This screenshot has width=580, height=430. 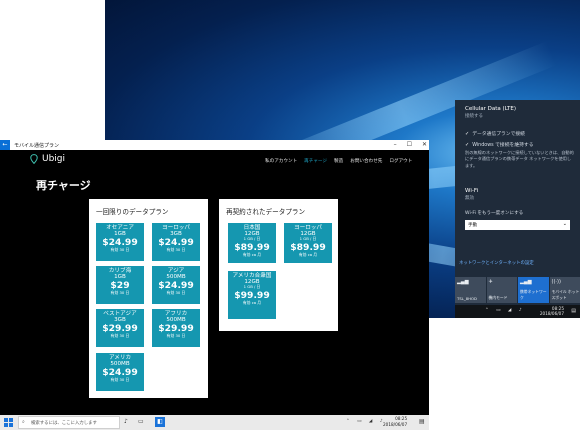 I want to click on cellular-section: Cellular Data (LTE) 接続する, so click(x=490, y=112).